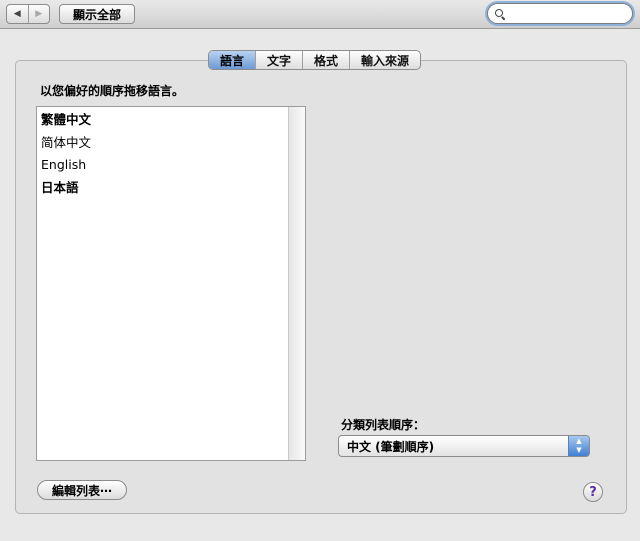 The height and width of the screenshot is (541, 640). I want to click on search-field, so click(560, 13).